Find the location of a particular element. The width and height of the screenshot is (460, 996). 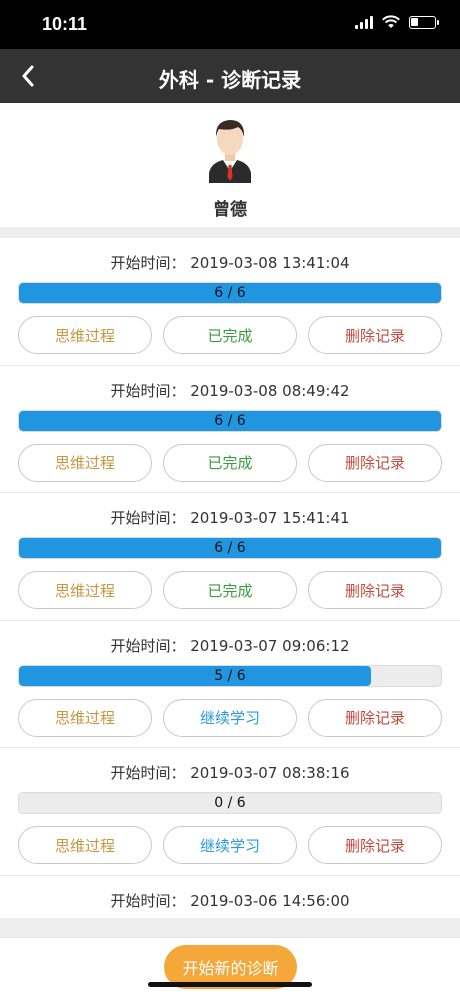

page-title: 外科 - 诊断记录 is located at coordinates (230, 80).